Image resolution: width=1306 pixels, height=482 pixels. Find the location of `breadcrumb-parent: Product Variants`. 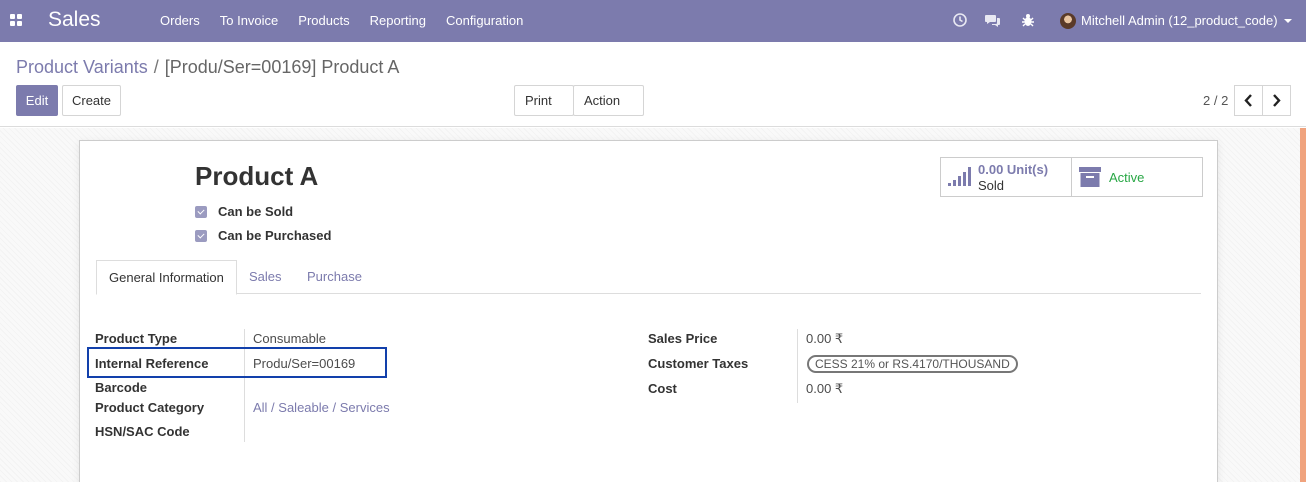

breadcrumb-parent: Product Variants is located at coordinates (82, 67).